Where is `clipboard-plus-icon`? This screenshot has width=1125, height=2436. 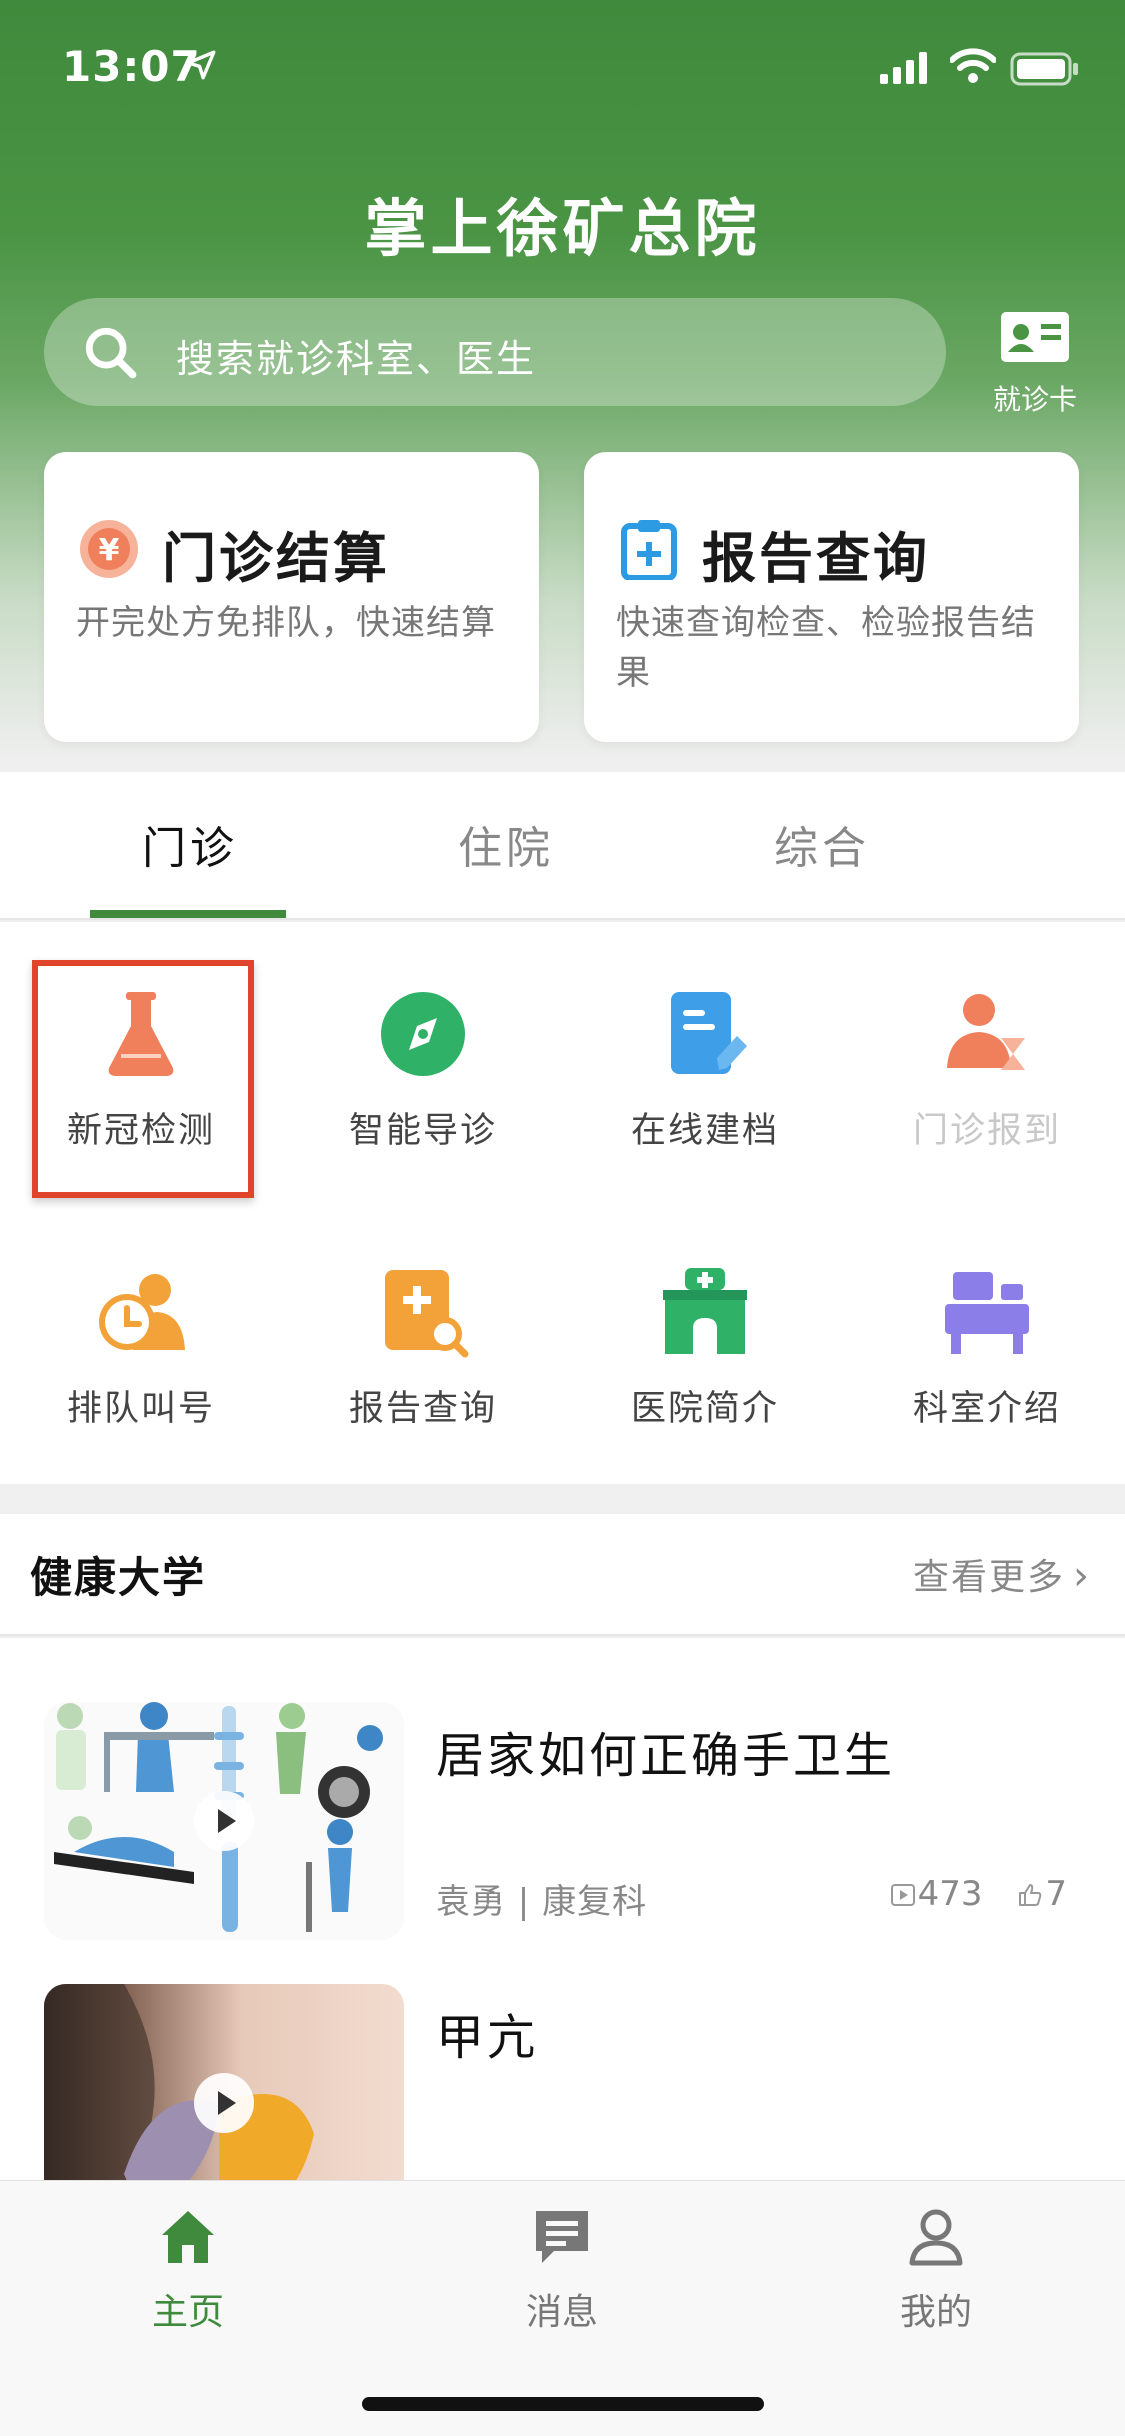
clipboard-plus-icon is located at coordinates (649, 550).